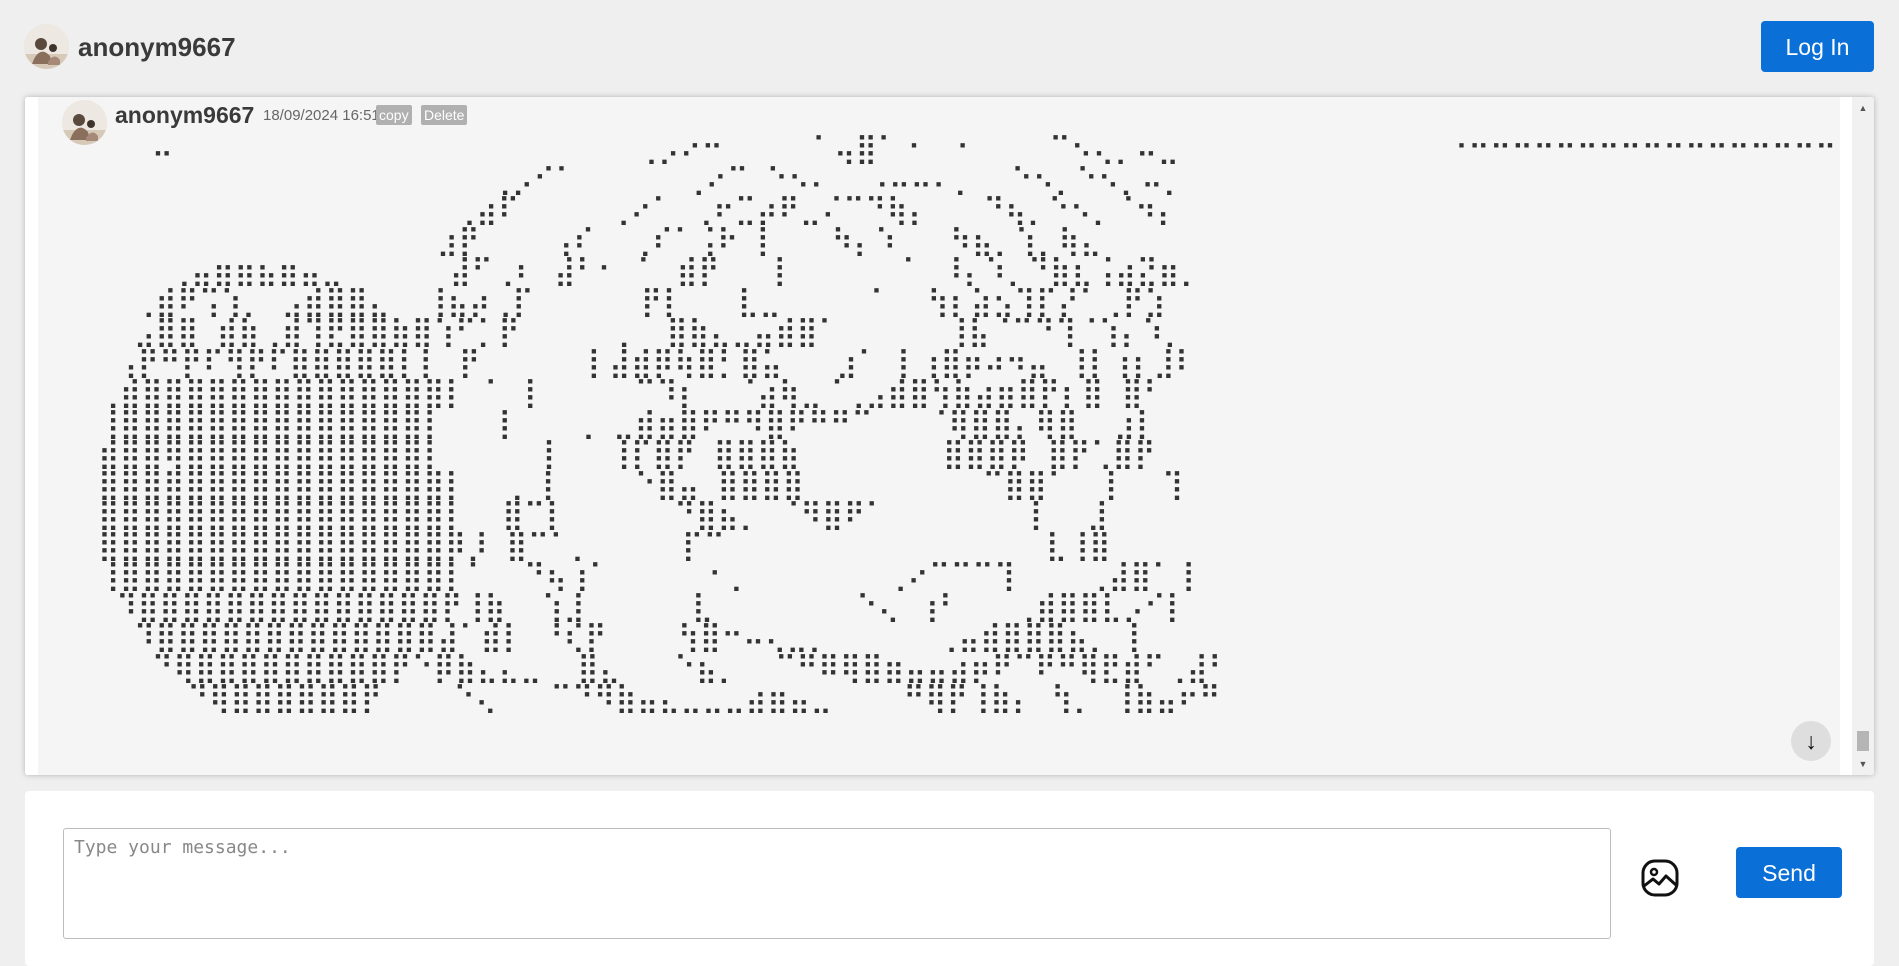 The height and width of the screenshot is (966, 1899). I want to click on scroll-thumb, so click(1863, 741).